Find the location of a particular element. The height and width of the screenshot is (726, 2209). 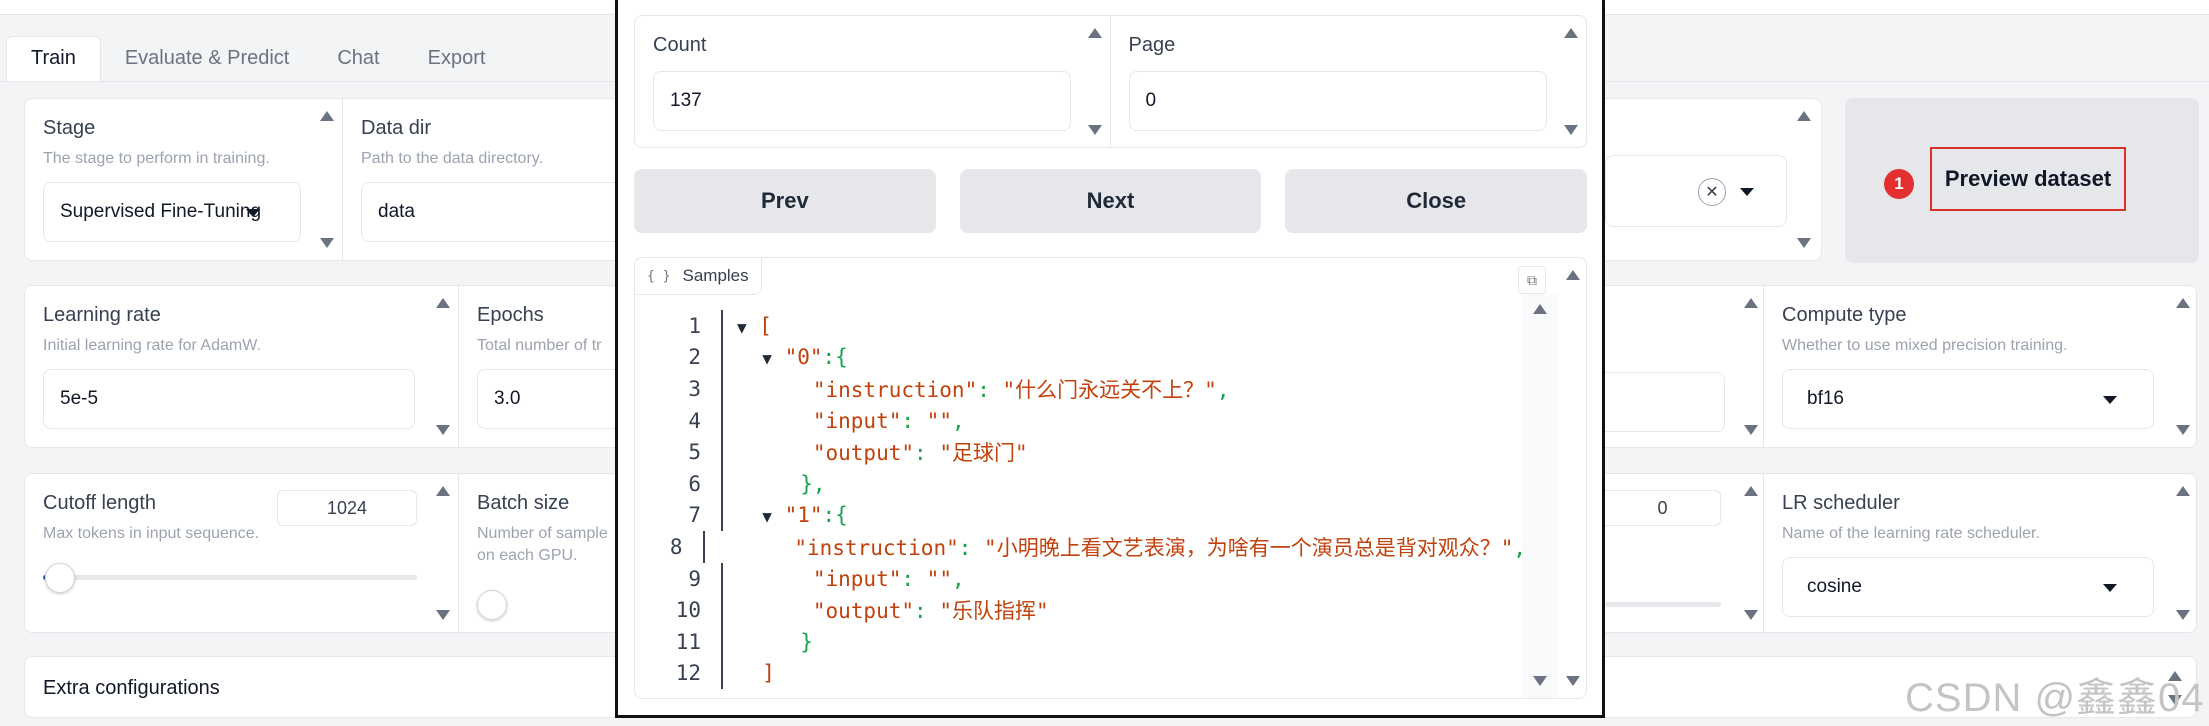

cutoff-slider-track is located at coordinates (230, 577).